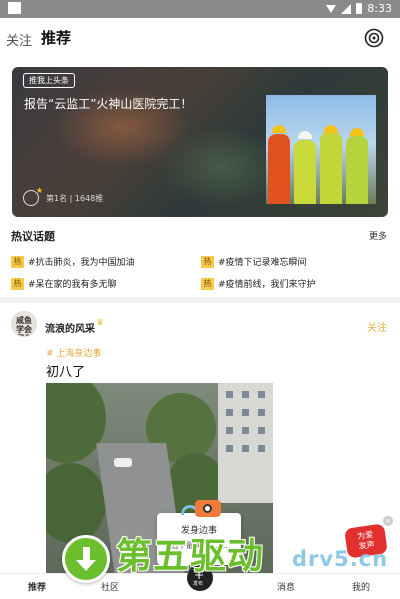 The height and width of the screenshot is (599, 400). I want to click on popup-title: 发身边事, so click(198, 531).